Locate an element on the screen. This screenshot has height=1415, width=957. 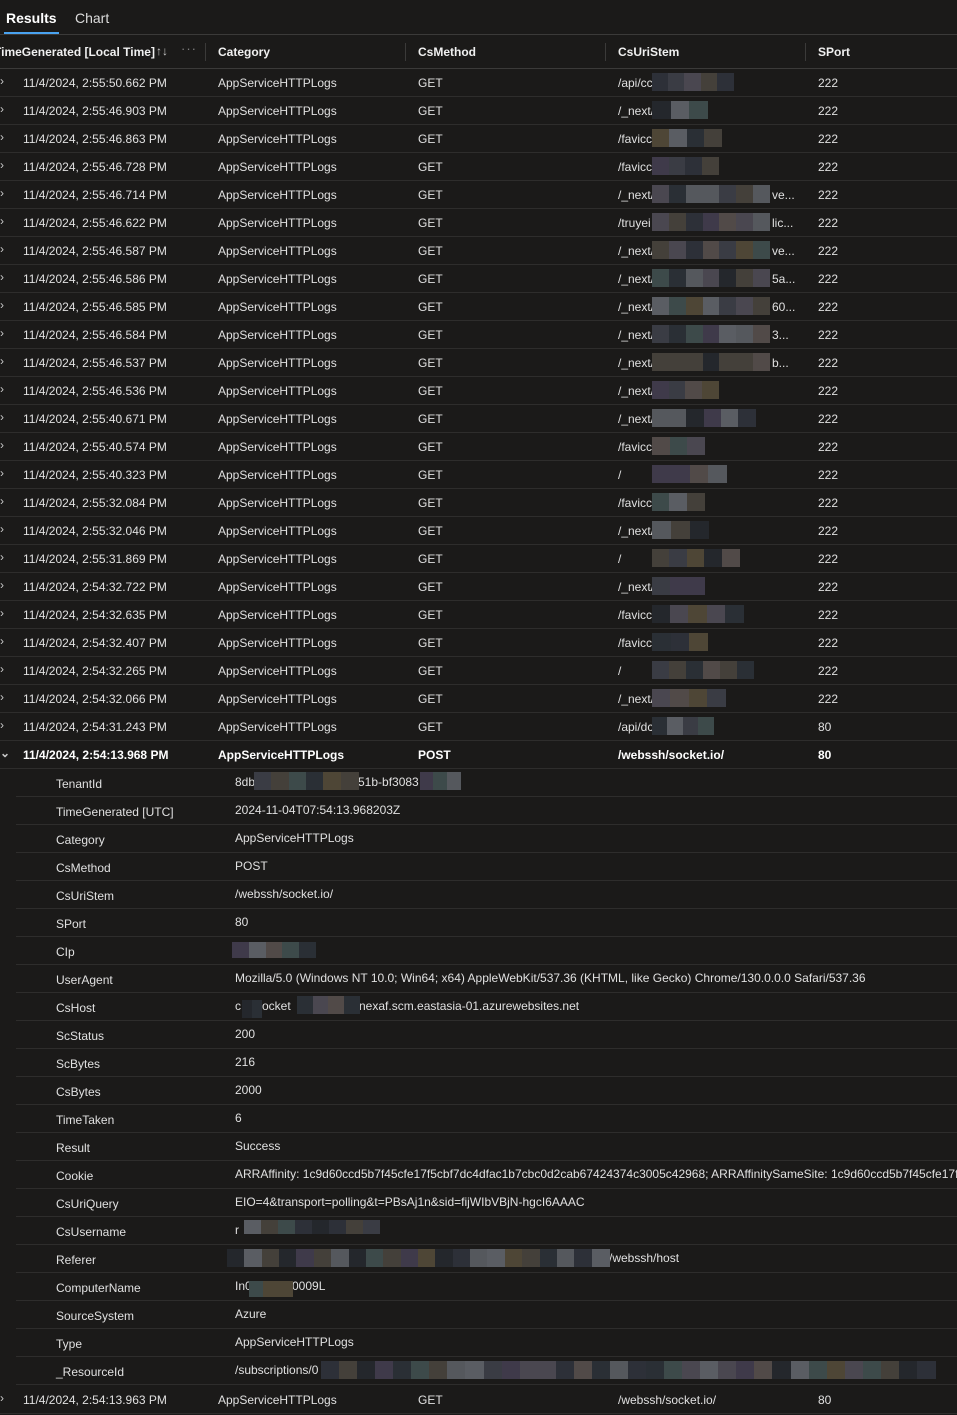
detail-value: c is located at coordinates (238, 1006).